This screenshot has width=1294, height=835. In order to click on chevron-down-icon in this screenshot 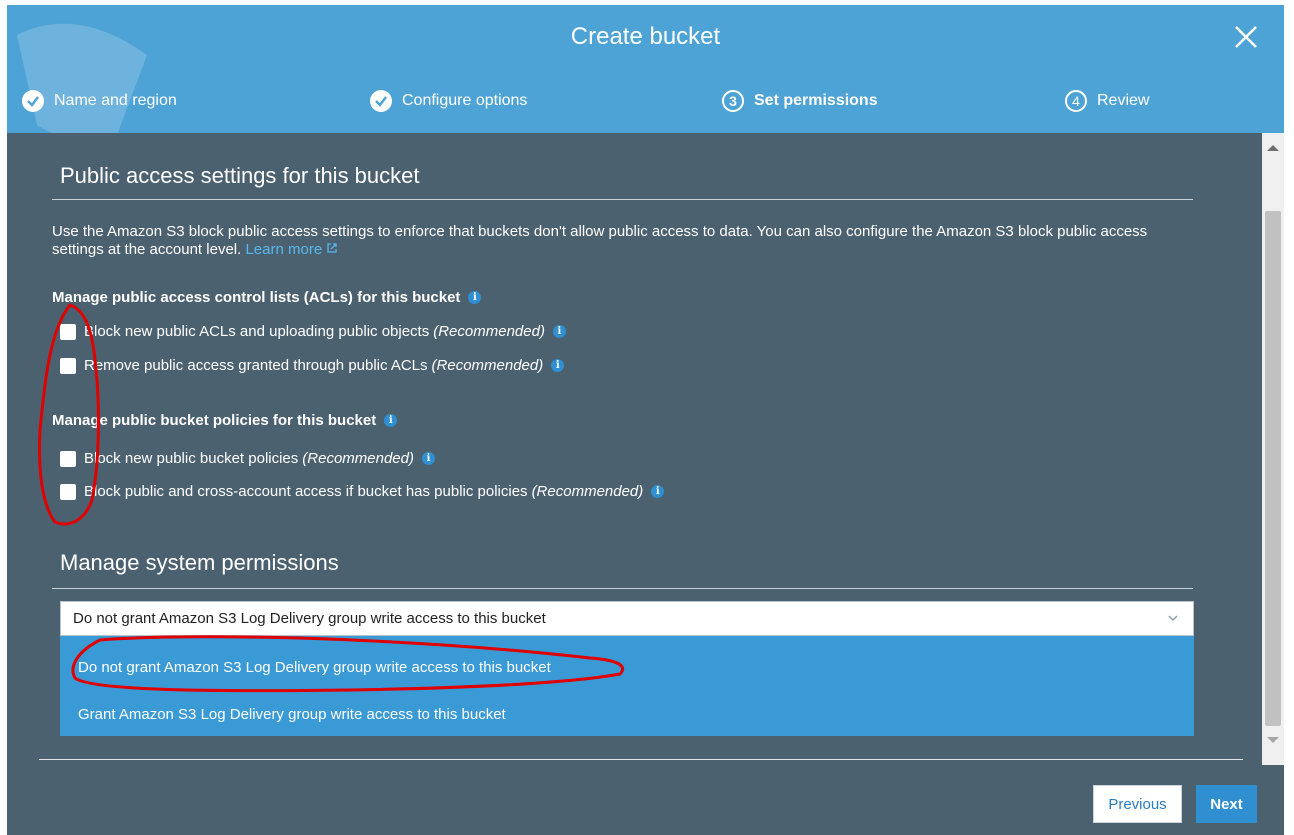, I will do `click(1173, 618)`.